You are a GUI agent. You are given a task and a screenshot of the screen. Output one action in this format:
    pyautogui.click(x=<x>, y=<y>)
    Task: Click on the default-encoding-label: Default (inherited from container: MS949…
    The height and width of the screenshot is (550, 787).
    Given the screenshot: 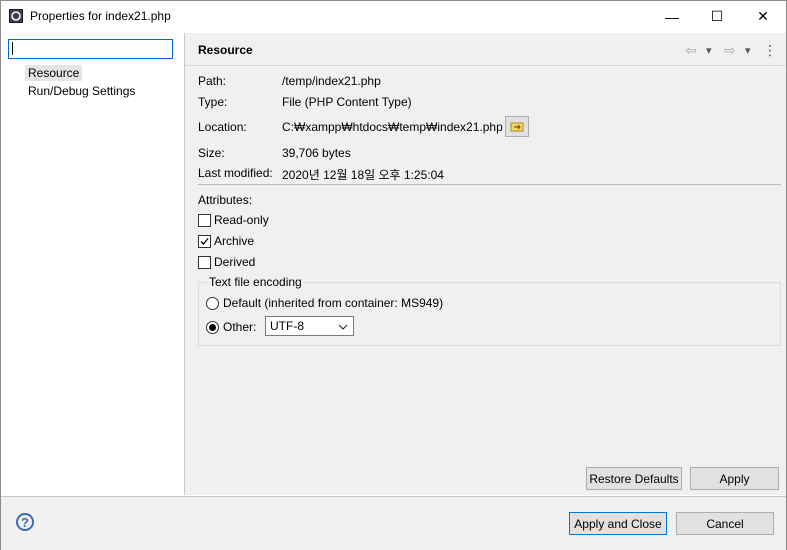 What is the action you would take?
    pyautogui.click(x=333, y=303)
    